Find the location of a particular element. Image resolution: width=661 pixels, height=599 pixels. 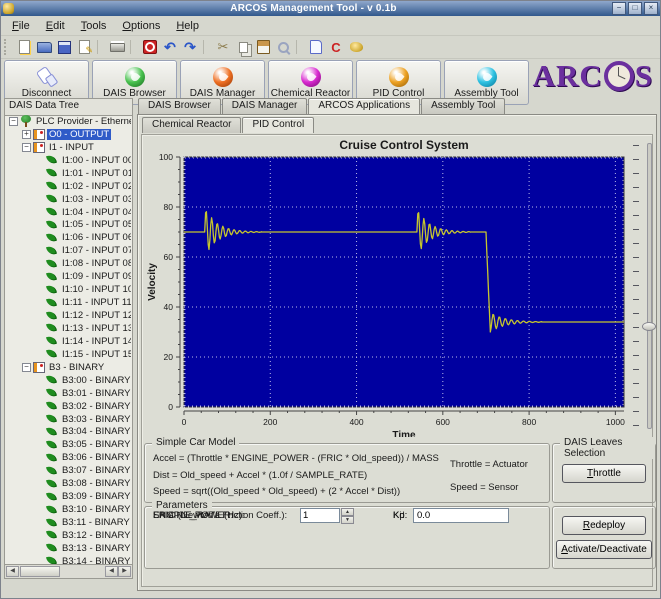

arcos-logo: ARC S is located at coordinates (592, 75).